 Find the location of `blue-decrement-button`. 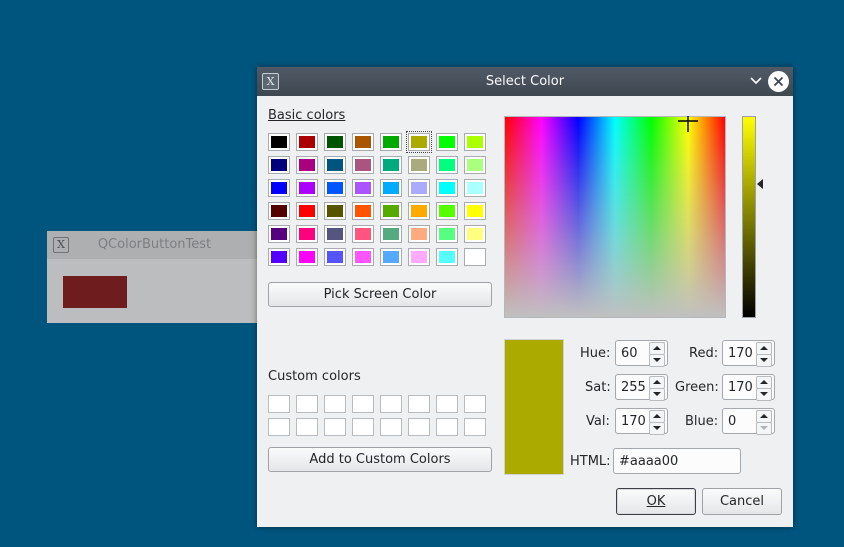

blue-decrement-button is located at coordinates (764, 428).